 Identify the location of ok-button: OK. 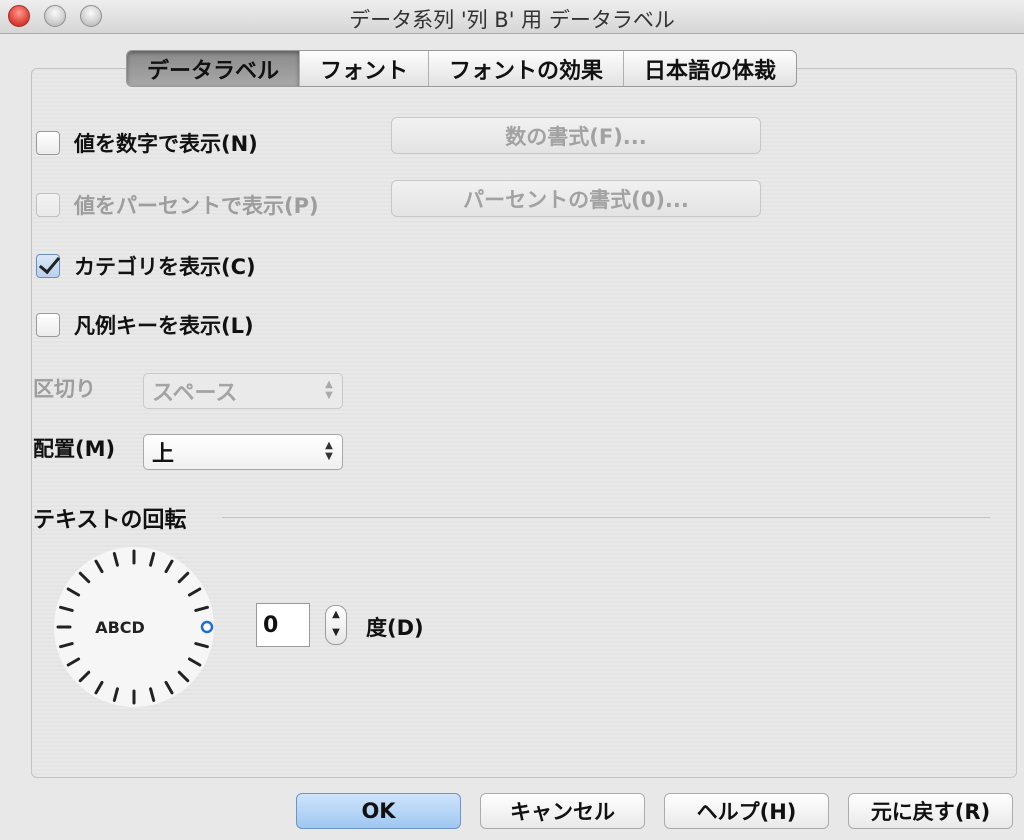
(378, 811).